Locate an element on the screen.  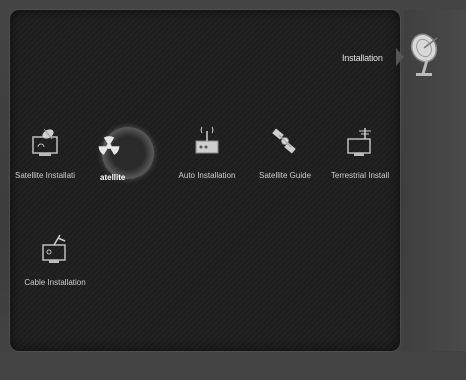
terrestrial-screen-icon is located at coordinates (359, 142).